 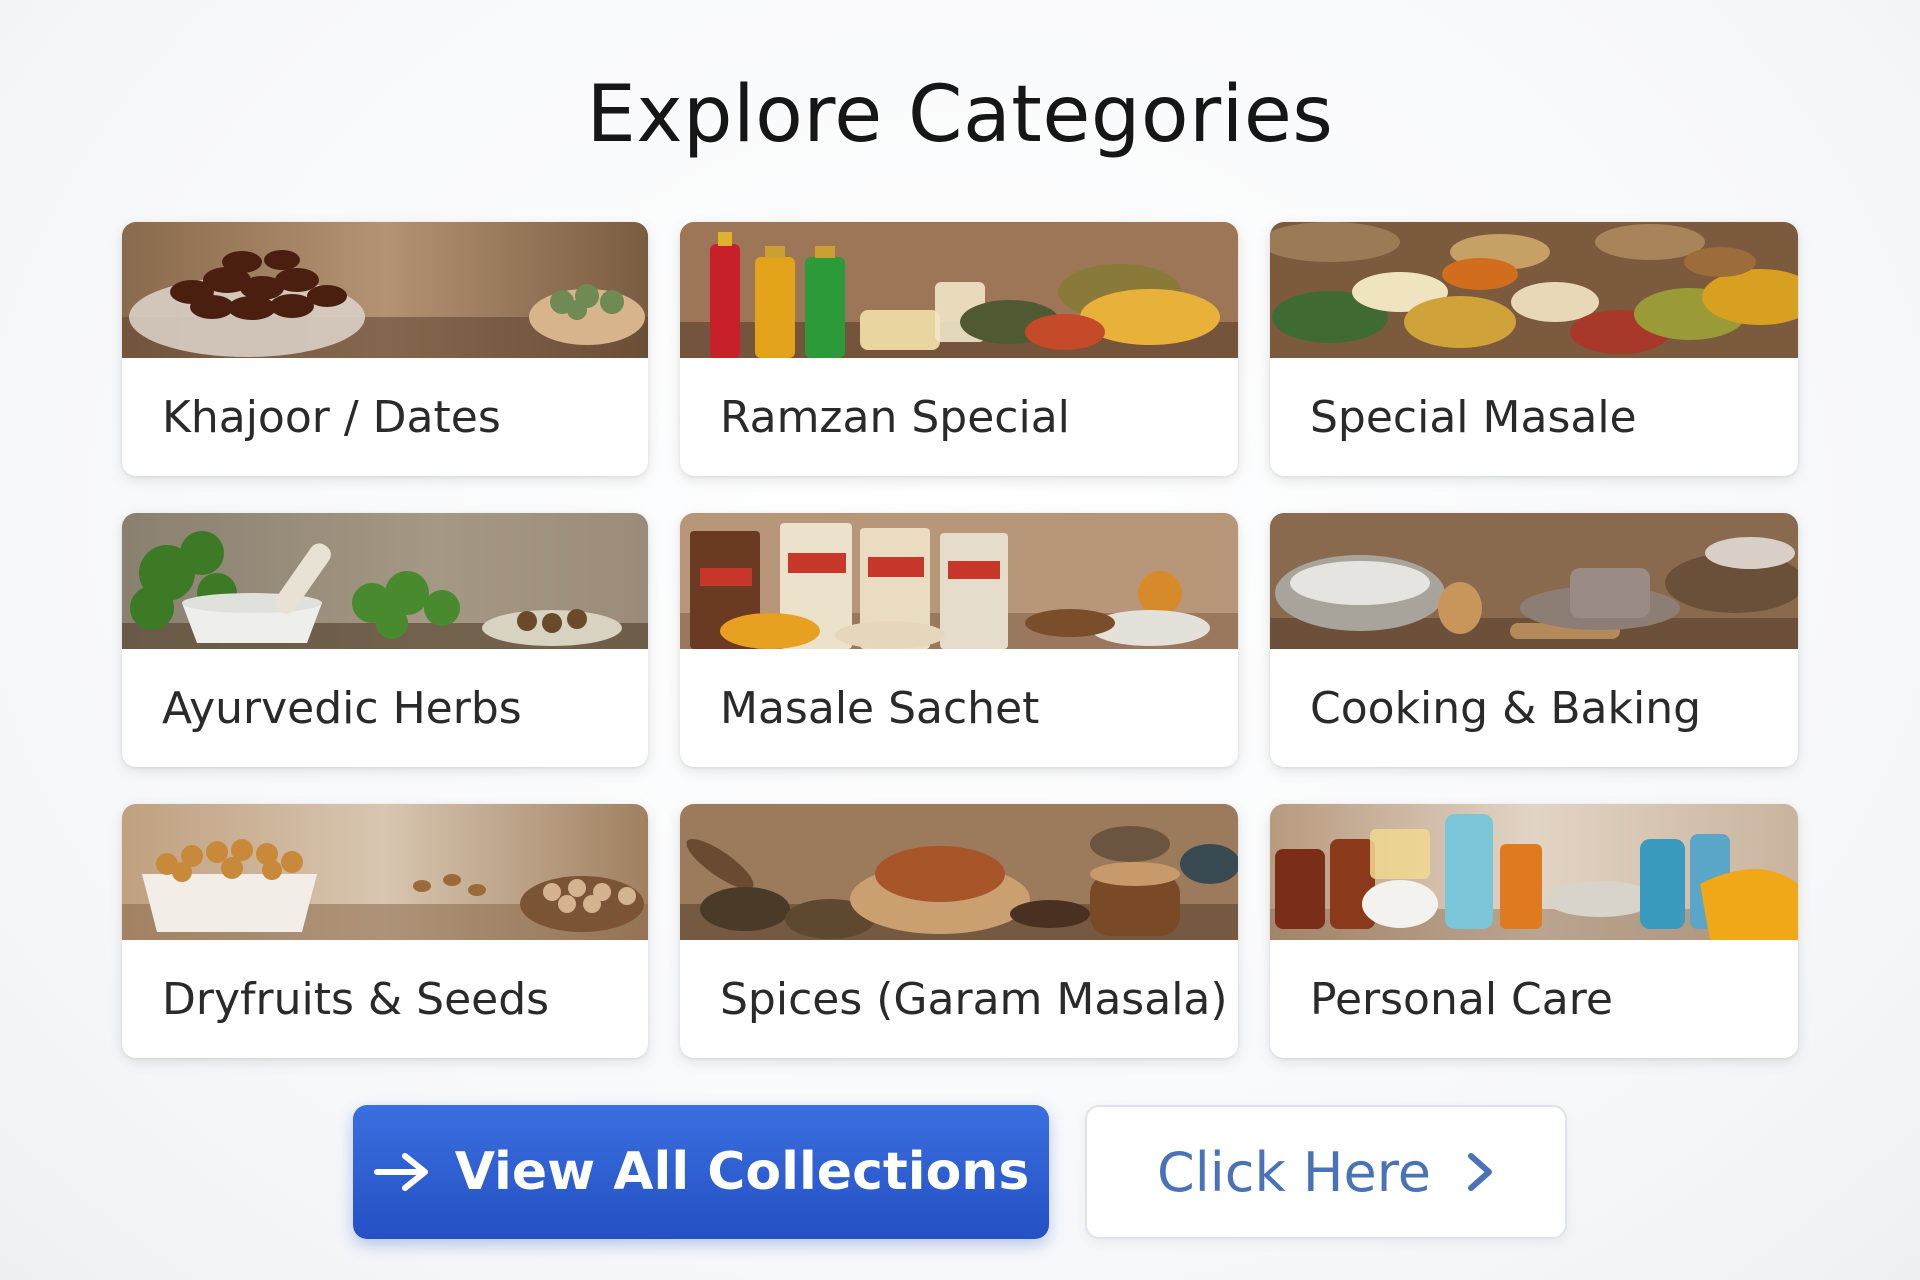 What do you see at coordinates (1534, 581) in the screenshot?
I see `baking-image` at bounding box center [1534, 581].